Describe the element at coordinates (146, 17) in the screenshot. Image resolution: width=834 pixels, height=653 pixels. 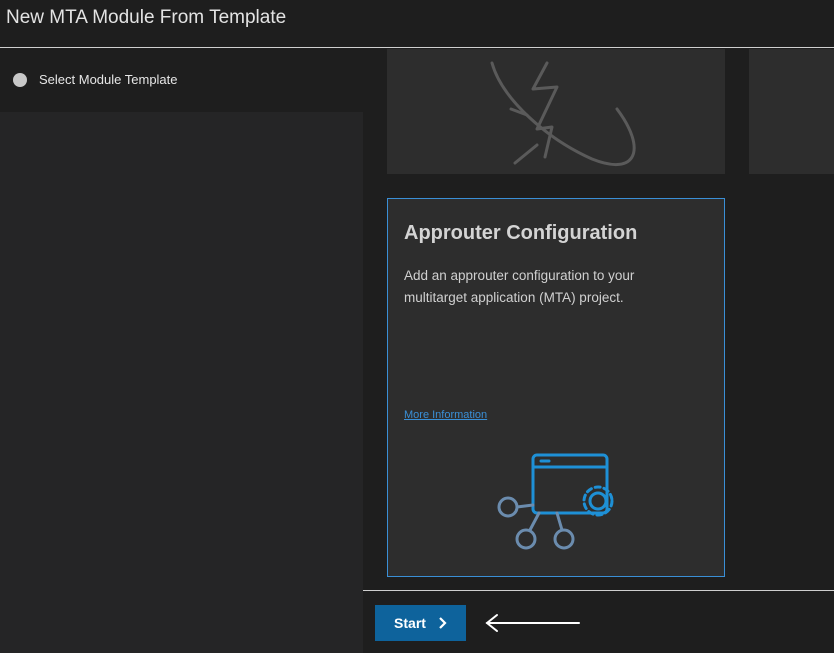
I see `page-title: New MTA Module From Template` at that location.